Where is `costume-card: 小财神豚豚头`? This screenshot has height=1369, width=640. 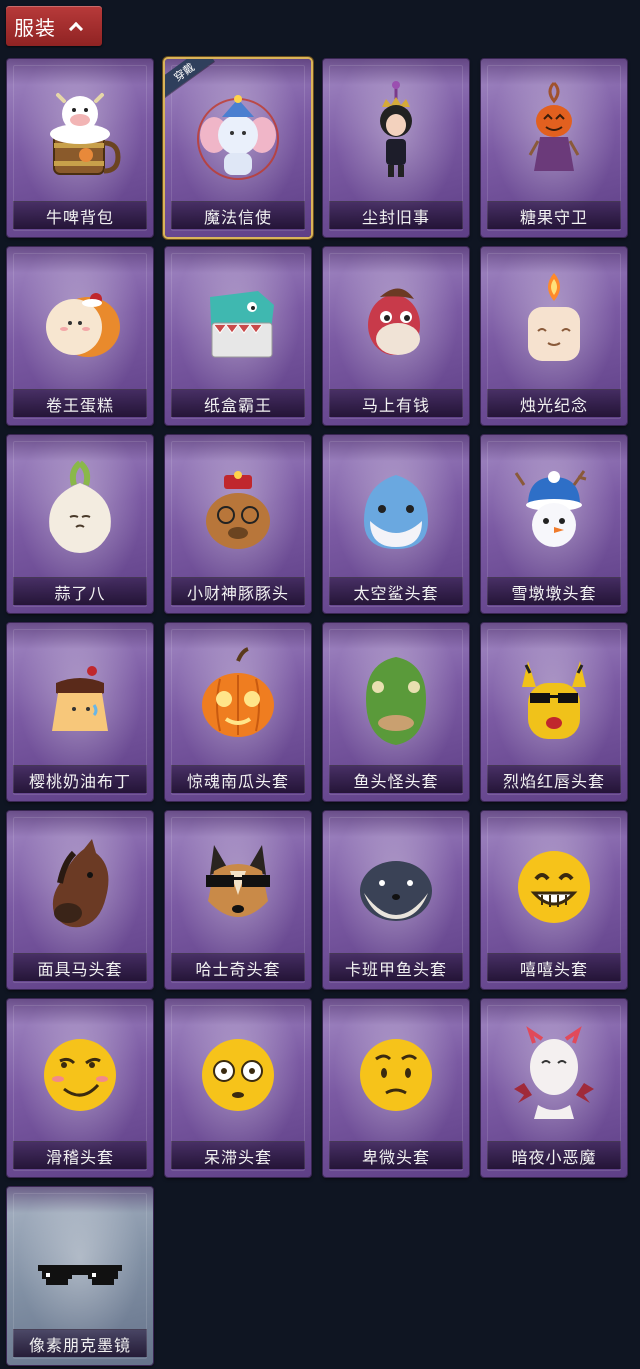 costume-card: 小财神豚豚头 is located at coordinates (238, 524).